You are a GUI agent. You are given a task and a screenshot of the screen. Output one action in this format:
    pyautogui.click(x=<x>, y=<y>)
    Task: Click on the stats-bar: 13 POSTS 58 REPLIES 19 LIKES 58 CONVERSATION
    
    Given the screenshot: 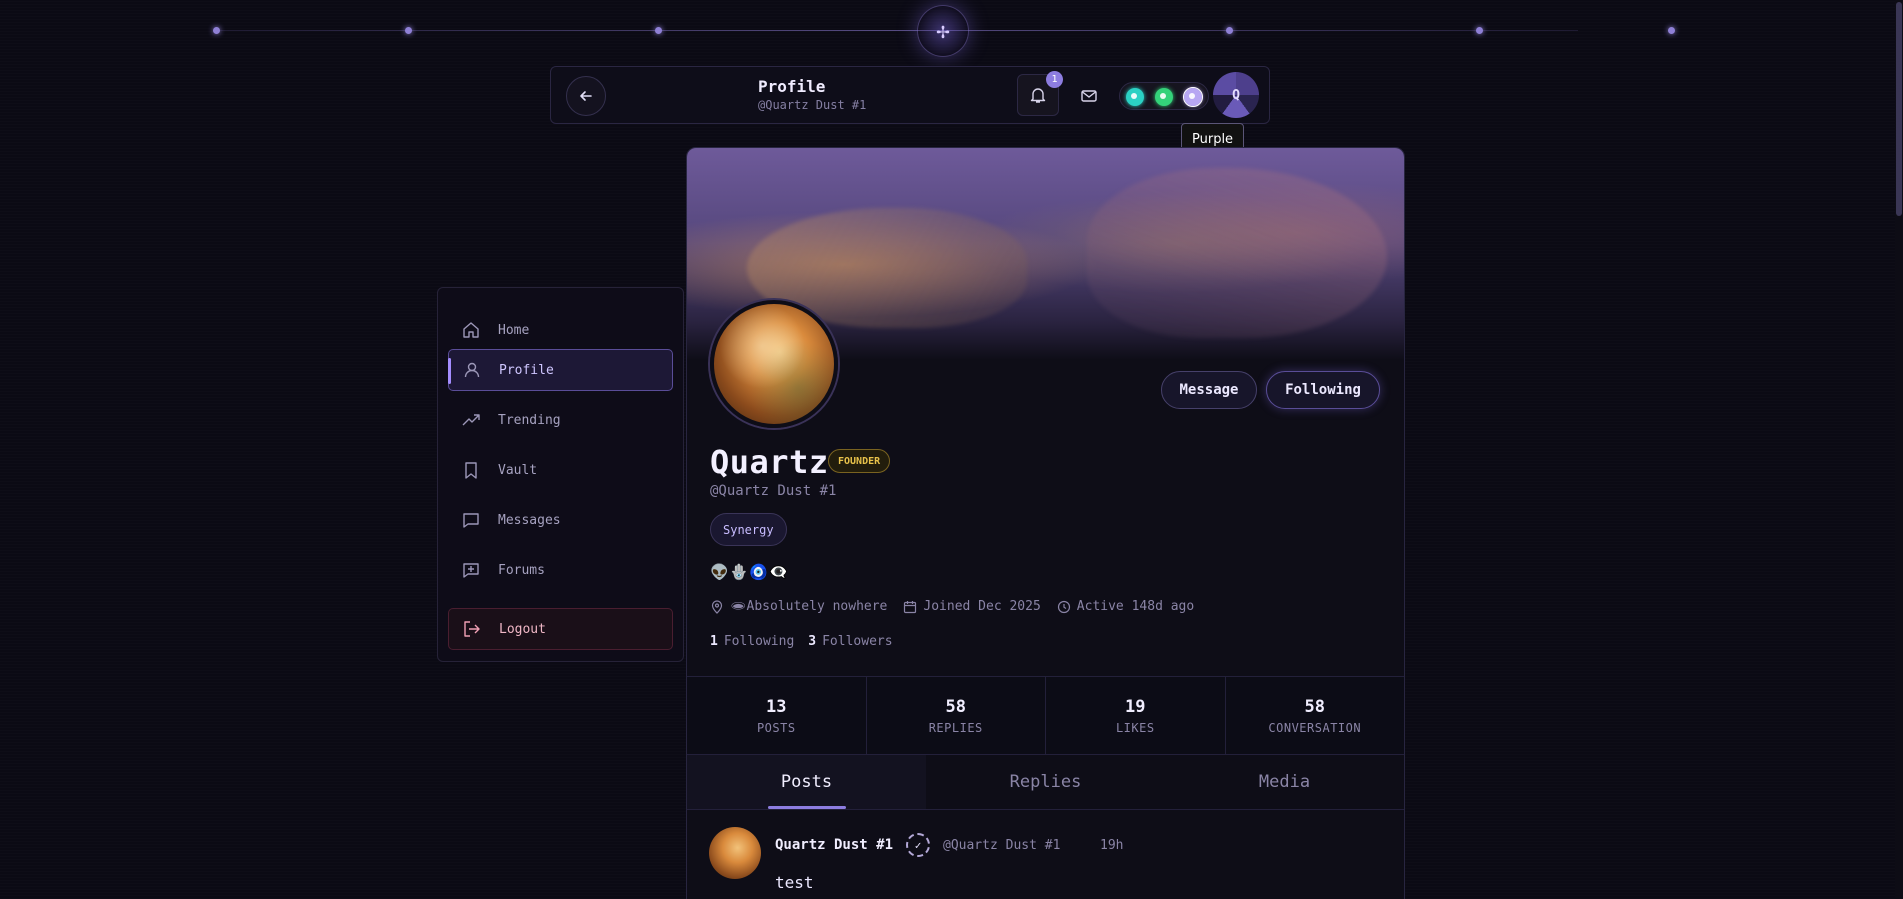 What is the action you would take?
    pyautogui.click(x=1045, y=715)
    